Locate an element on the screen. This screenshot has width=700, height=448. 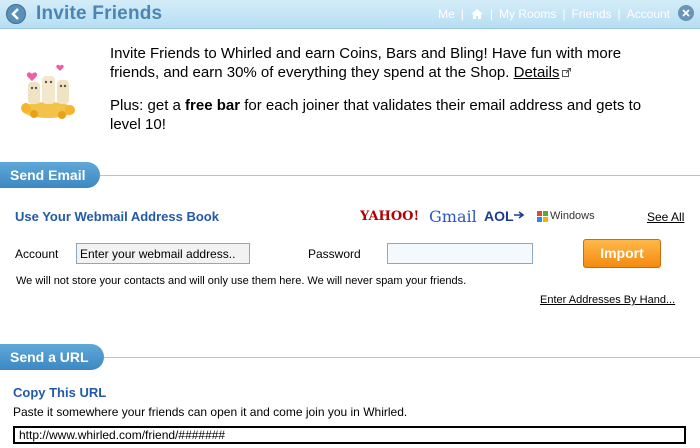
top-nav: Me | | My Rooms | Friends | Account is located at coordinates (554, 15).